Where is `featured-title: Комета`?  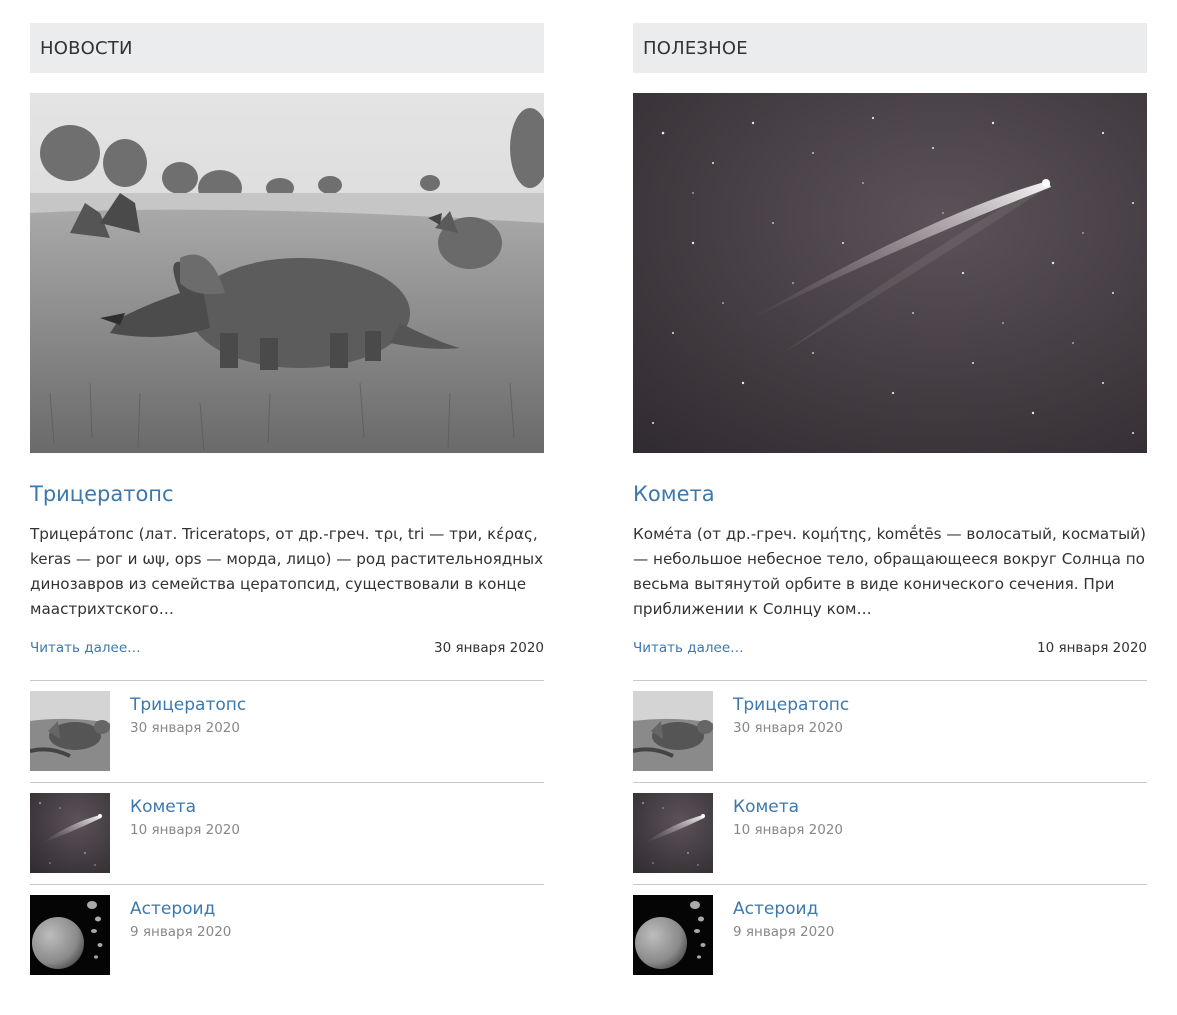 featured-title: Комета is located at coordinates (890, 494).